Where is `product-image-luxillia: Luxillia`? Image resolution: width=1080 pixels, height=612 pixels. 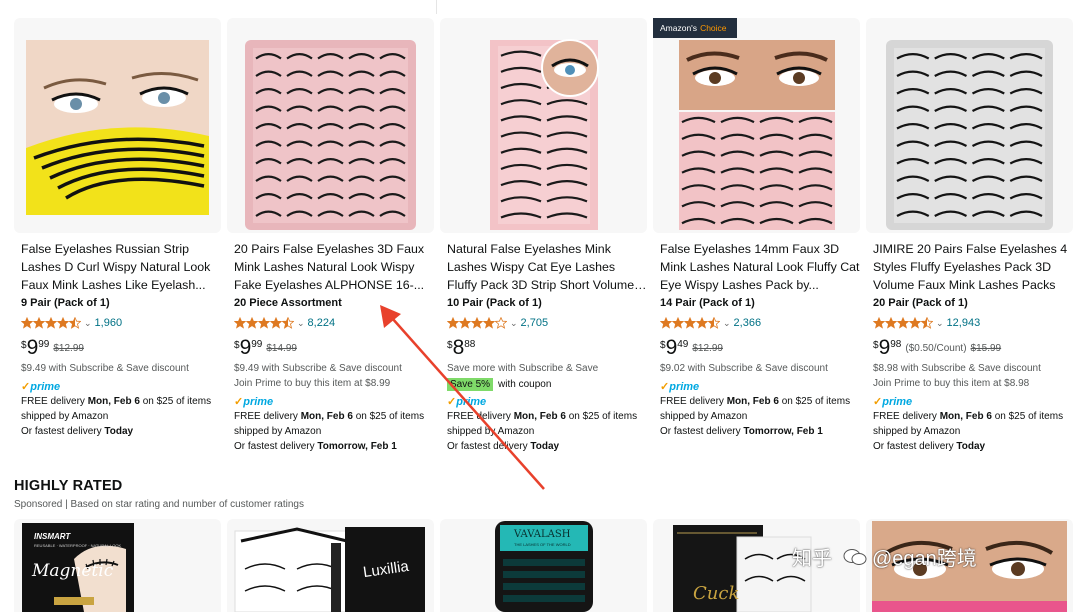 product-image-luxillia: Luxillia is located at coordinates (330, 565).